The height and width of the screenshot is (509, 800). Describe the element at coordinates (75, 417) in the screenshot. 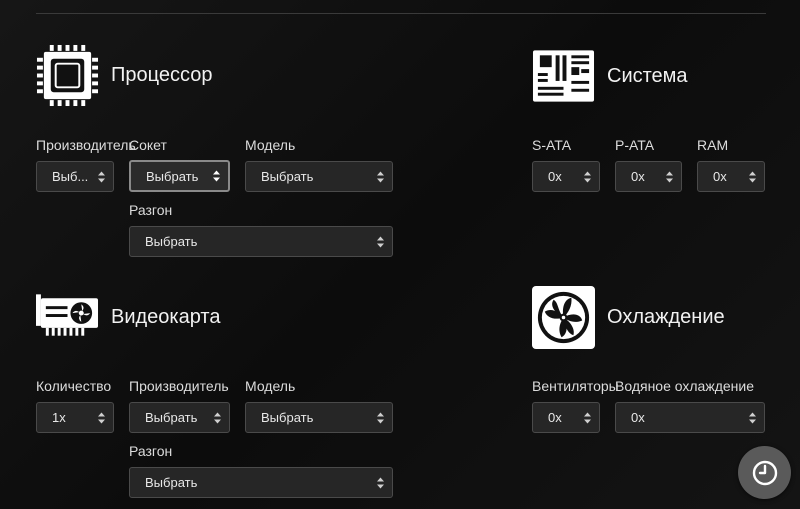

I see `gpu-count-select: 1x` at that location.